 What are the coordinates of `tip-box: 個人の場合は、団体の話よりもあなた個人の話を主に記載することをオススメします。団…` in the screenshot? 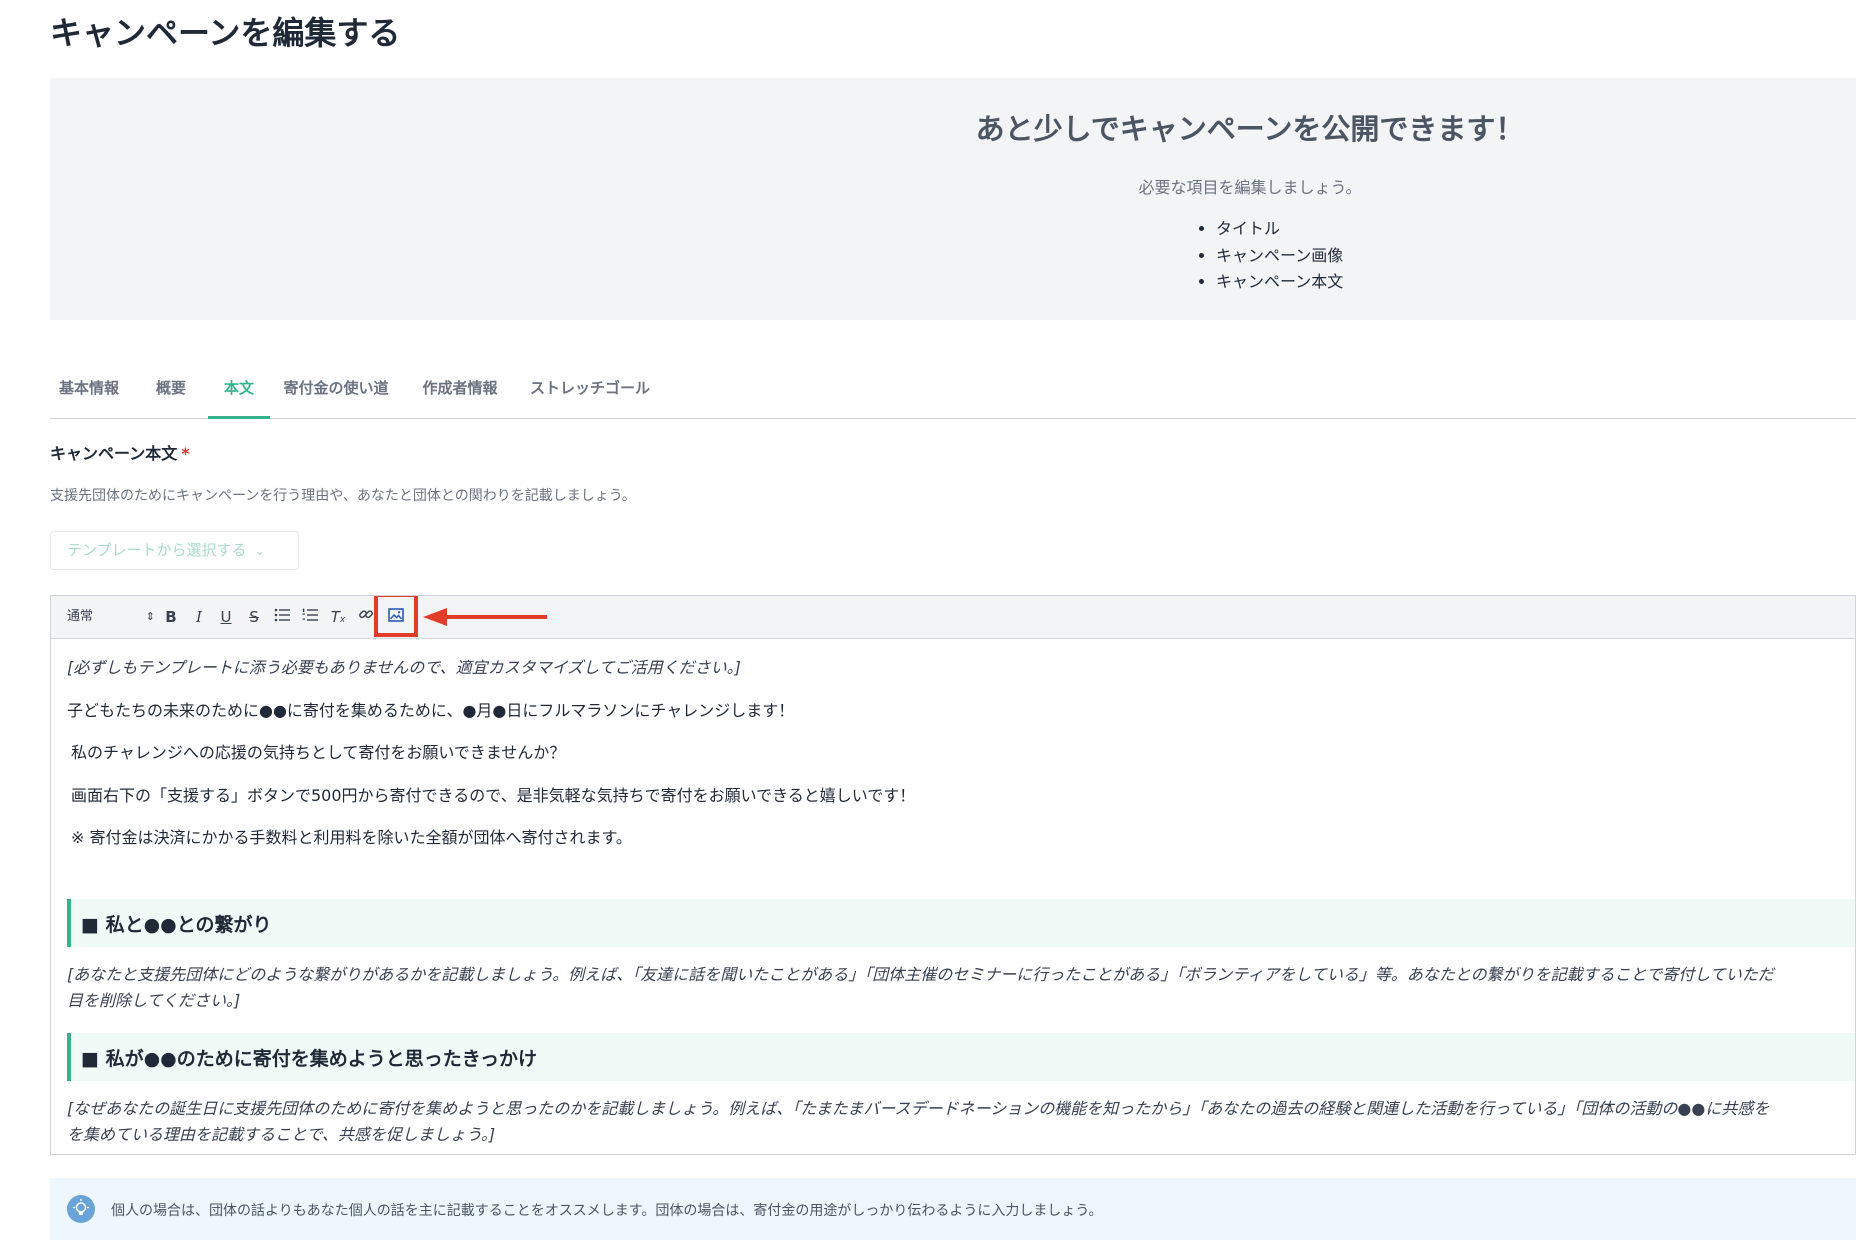 It's located at (953, 1209).